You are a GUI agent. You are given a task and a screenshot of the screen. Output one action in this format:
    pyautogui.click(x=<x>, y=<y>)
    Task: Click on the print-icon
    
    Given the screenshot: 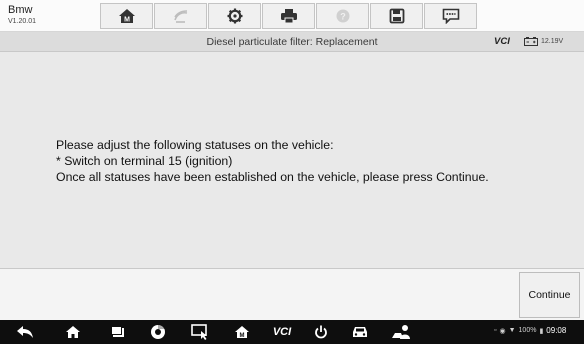 What is the action you would take?
    pyautogui.click(x=288, y=16)
    